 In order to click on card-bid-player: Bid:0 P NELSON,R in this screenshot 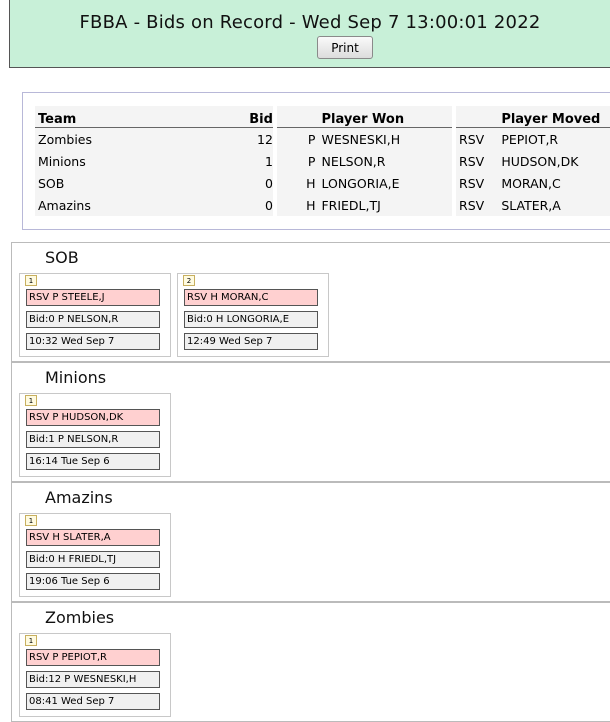, I will do `click(93, 319)`.